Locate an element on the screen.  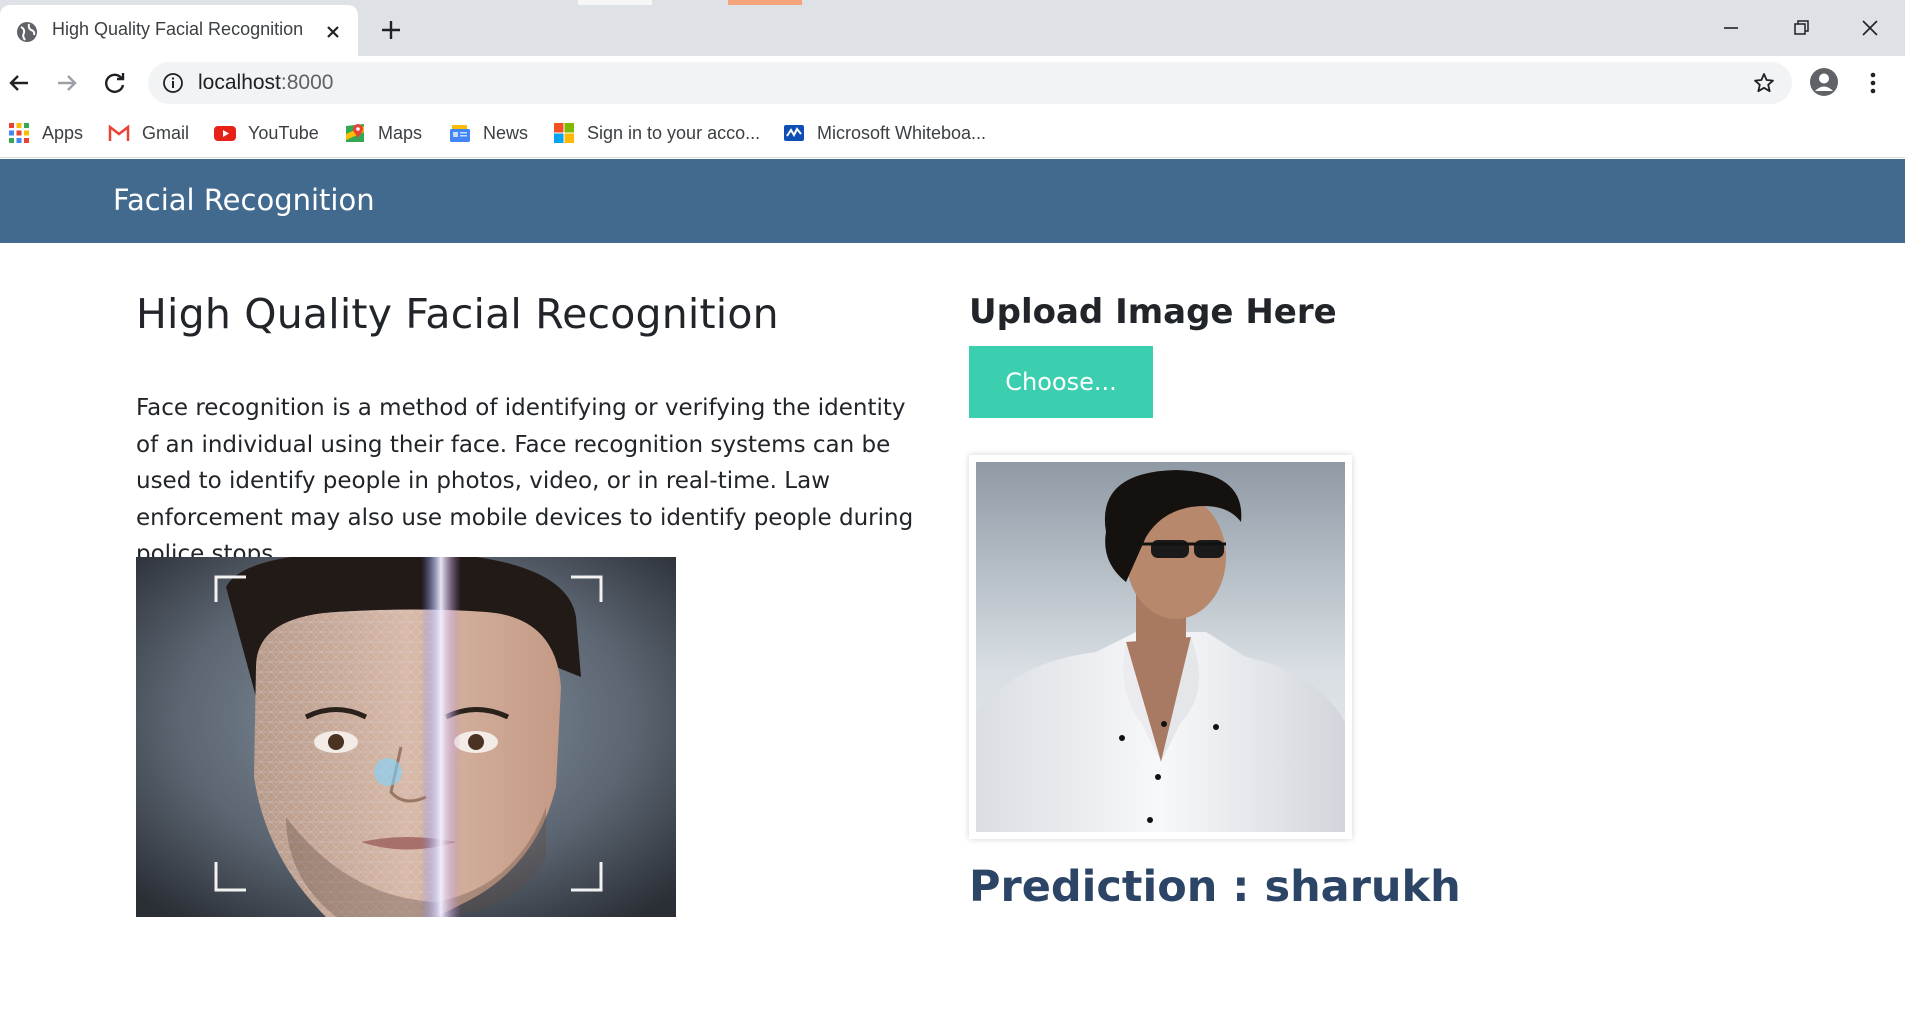
bookmark-gmail: Gmail is located at coordinates (148, 133).